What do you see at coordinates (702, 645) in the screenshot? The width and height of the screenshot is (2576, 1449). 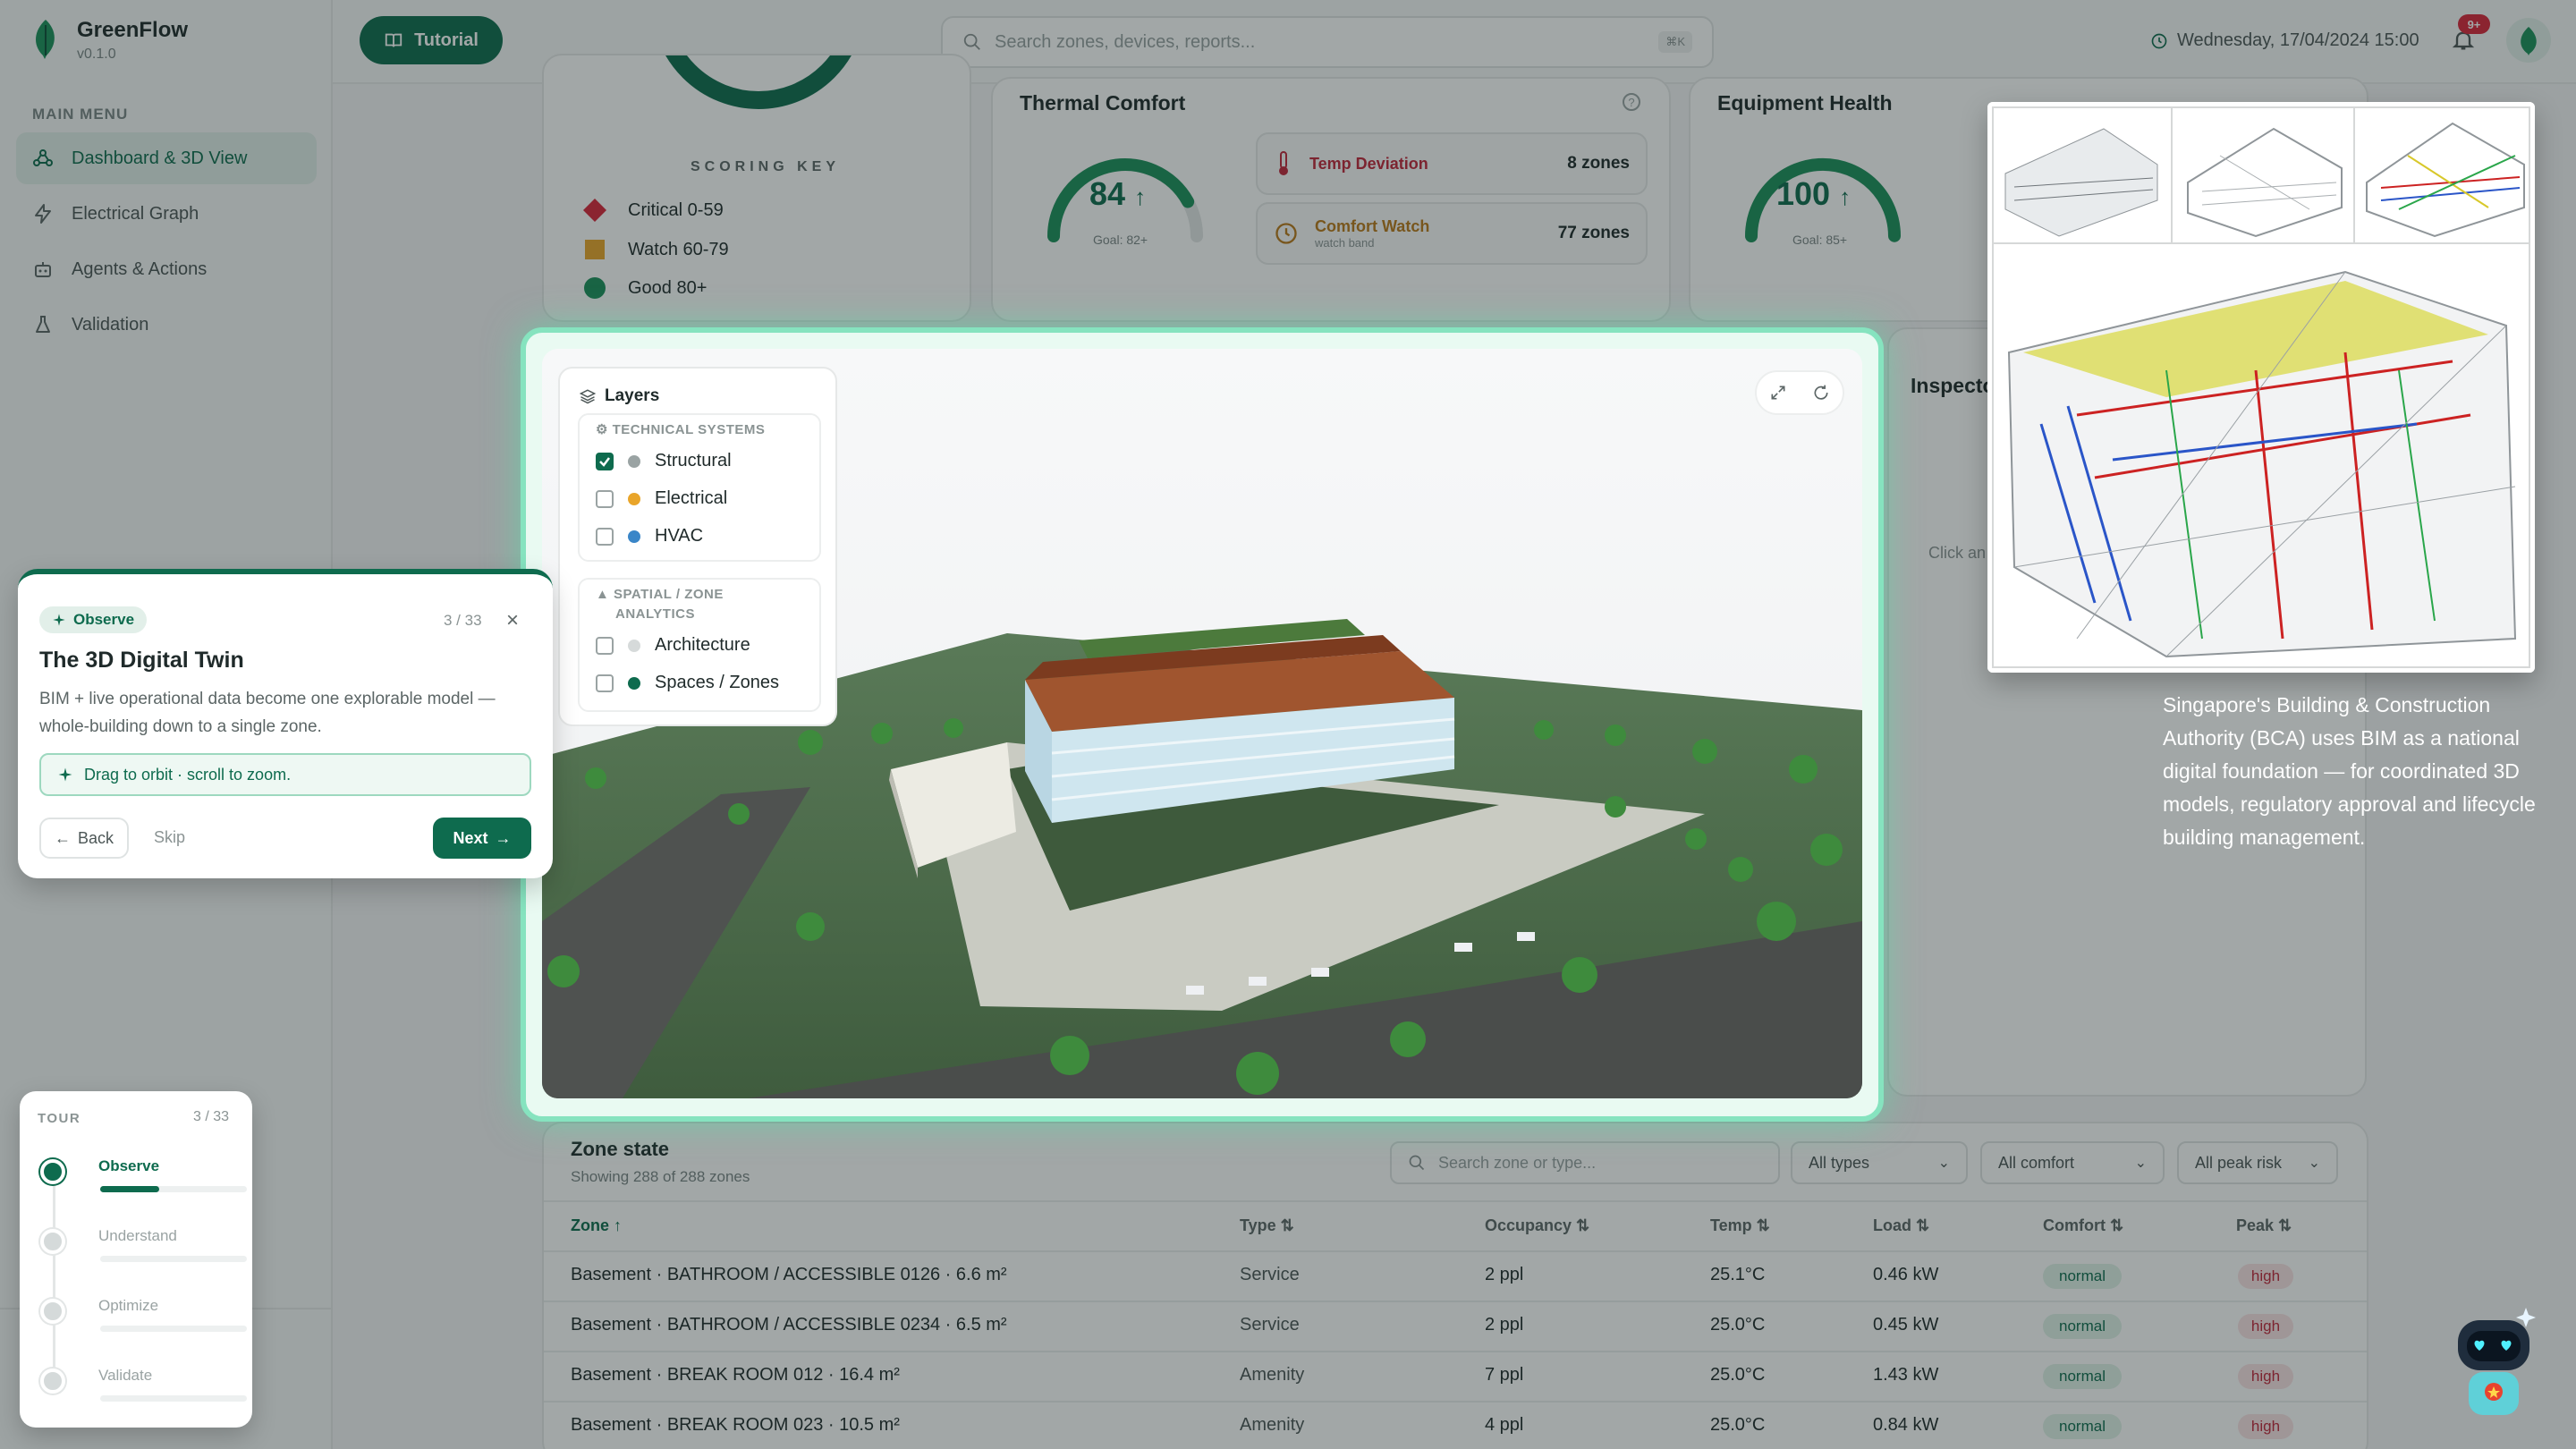 I see `layer-label: Architecture` at bounding box center [702, 645].